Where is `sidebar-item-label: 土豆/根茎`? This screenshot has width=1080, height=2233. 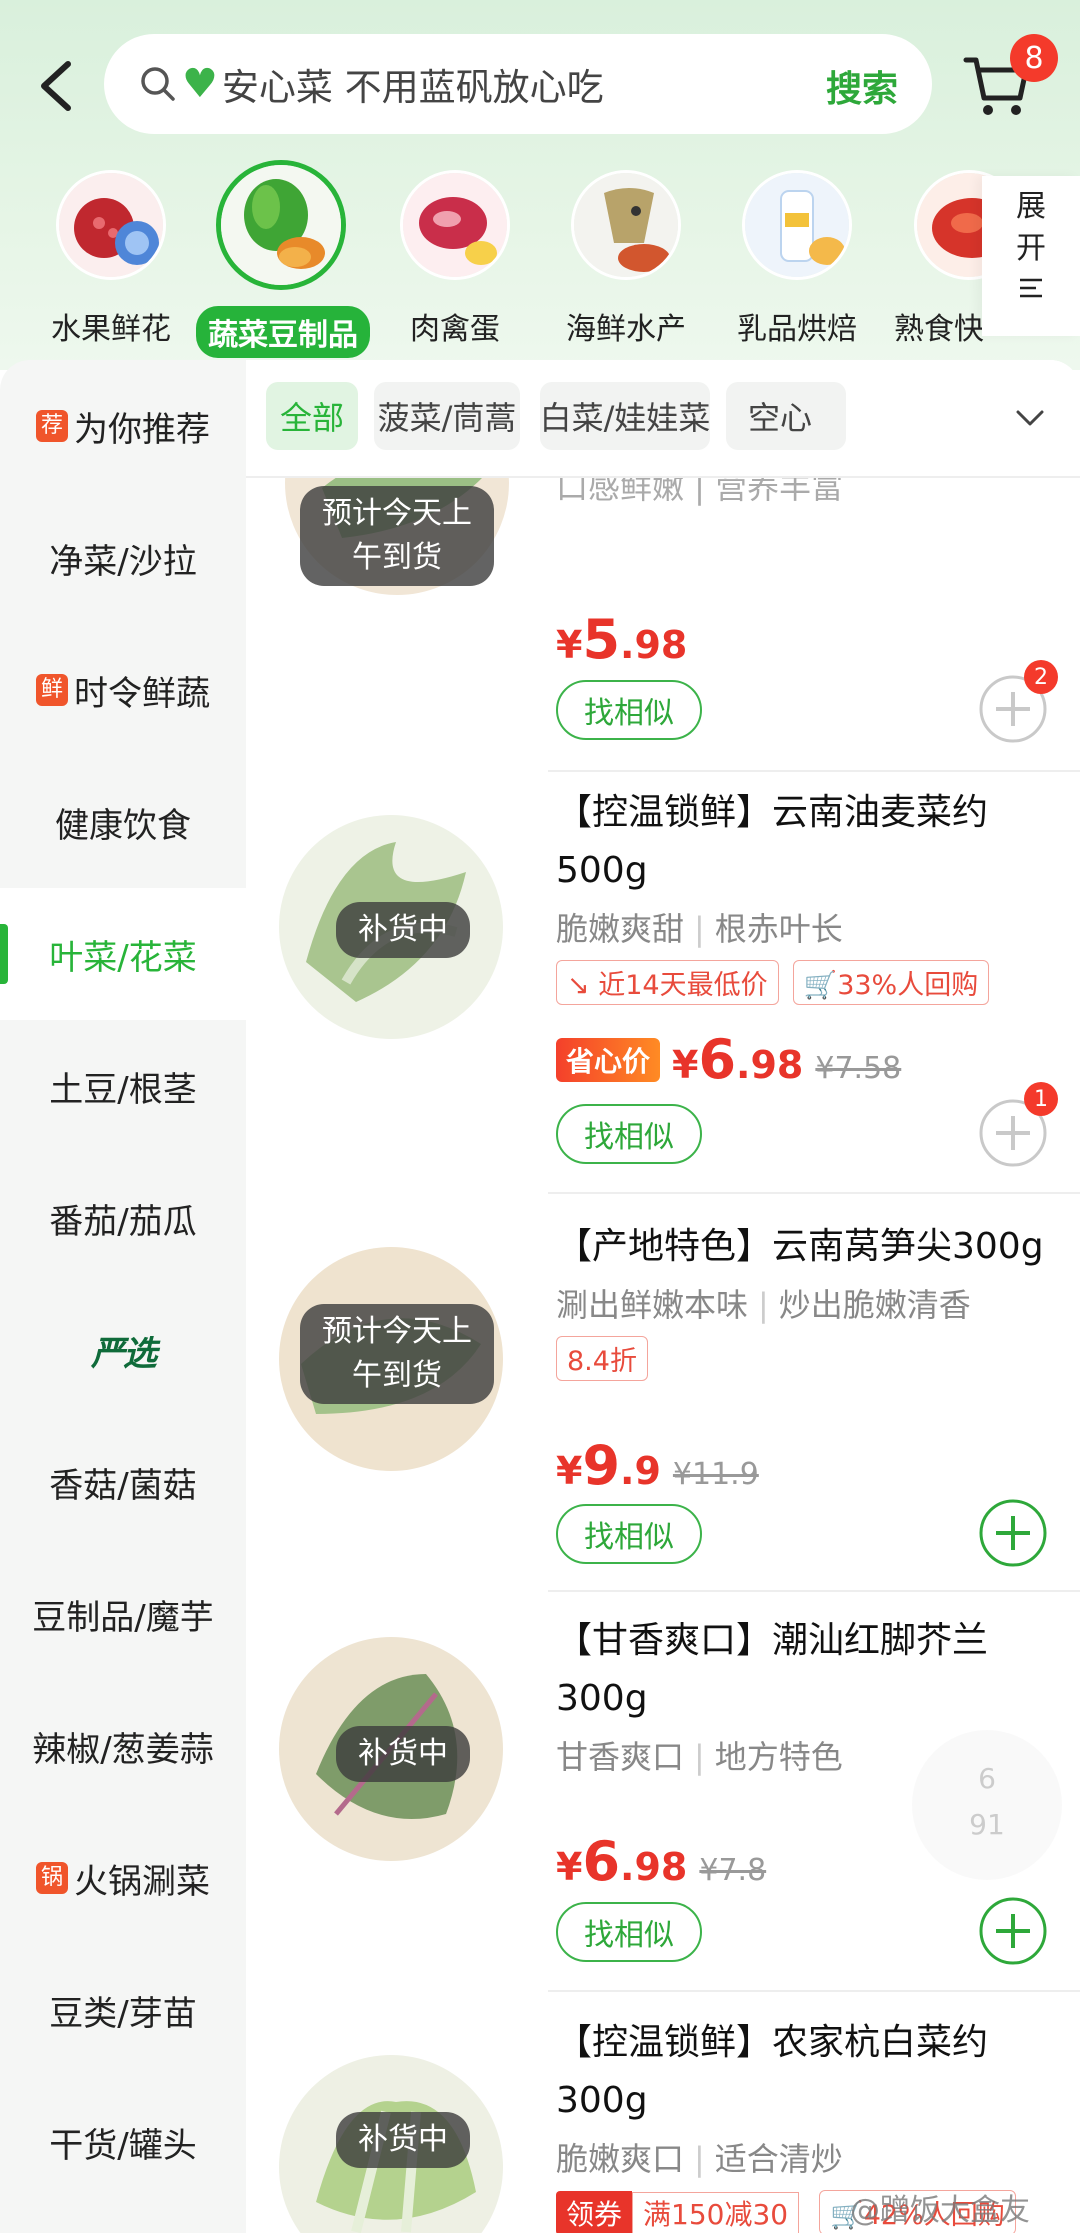
sidebar-item-label: 土豆/根茎 is located at coordinates (123, 1089).